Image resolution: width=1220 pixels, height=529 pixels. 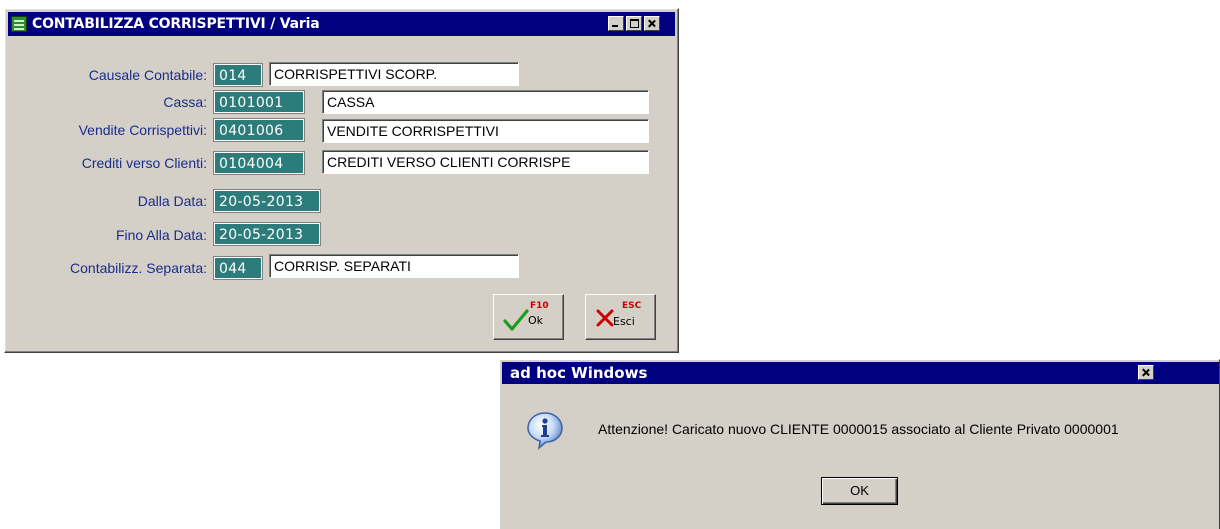 What do you see at coordinates (485, 162) in the screenshot?
I see `crediti-verso-clienti-description: CREDITI VERSO CLIENTI CORRISPE` at bounding box center [485, 162].